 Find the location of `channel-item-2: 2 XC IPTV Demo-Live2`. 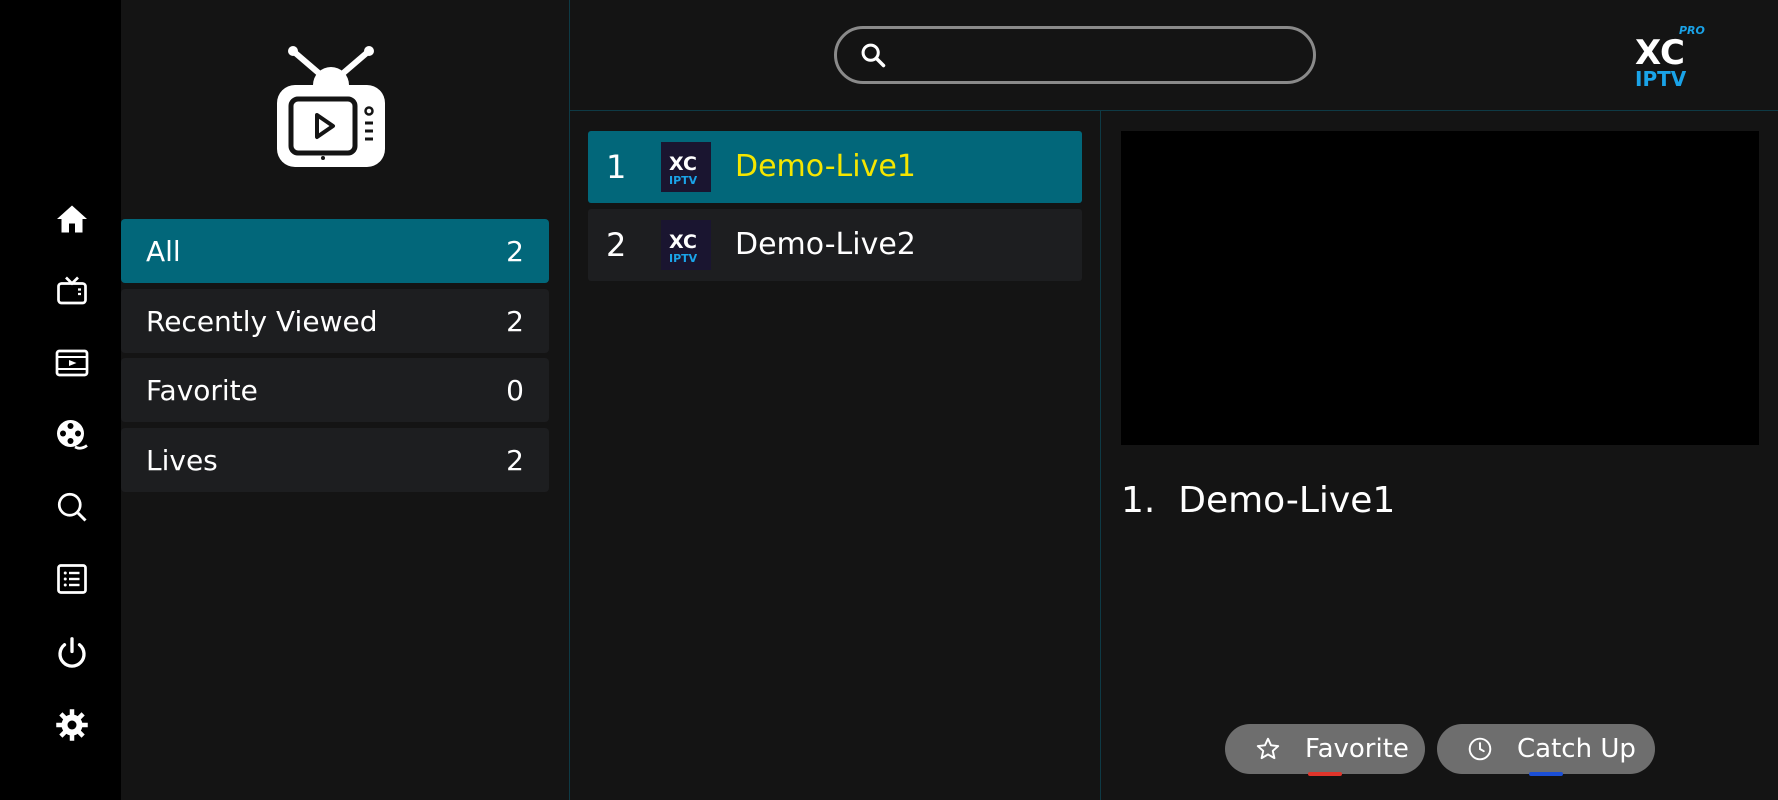

channel-item-2: 2 XC IPTV Demo-Live2 is located at coordinates (835, 245).